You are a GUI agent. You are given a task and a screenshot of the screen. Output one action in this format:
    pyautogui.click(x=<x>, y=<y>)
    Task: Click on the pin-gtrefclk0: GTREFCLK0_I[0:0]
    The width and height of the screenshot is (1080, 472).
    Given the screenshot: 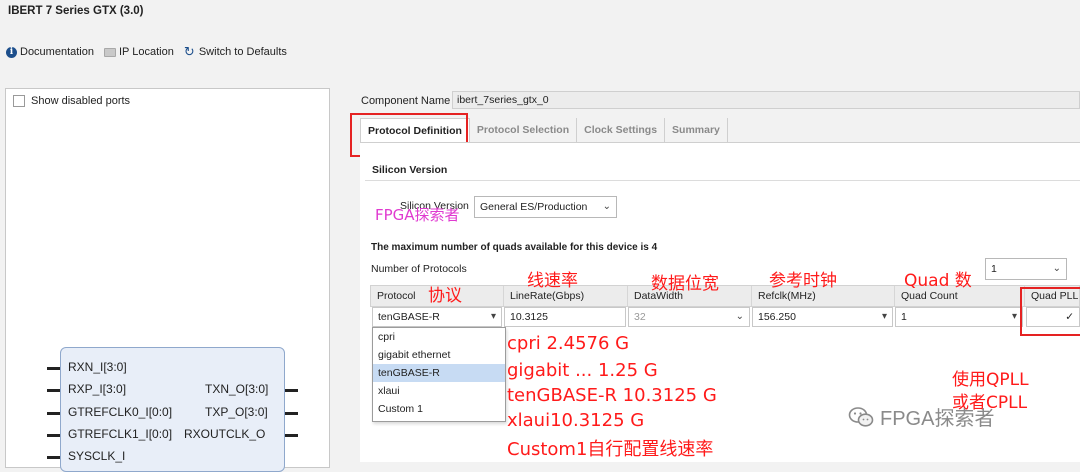 What is the action you would take?
    pyautogui.click(x=120, y=412)
    